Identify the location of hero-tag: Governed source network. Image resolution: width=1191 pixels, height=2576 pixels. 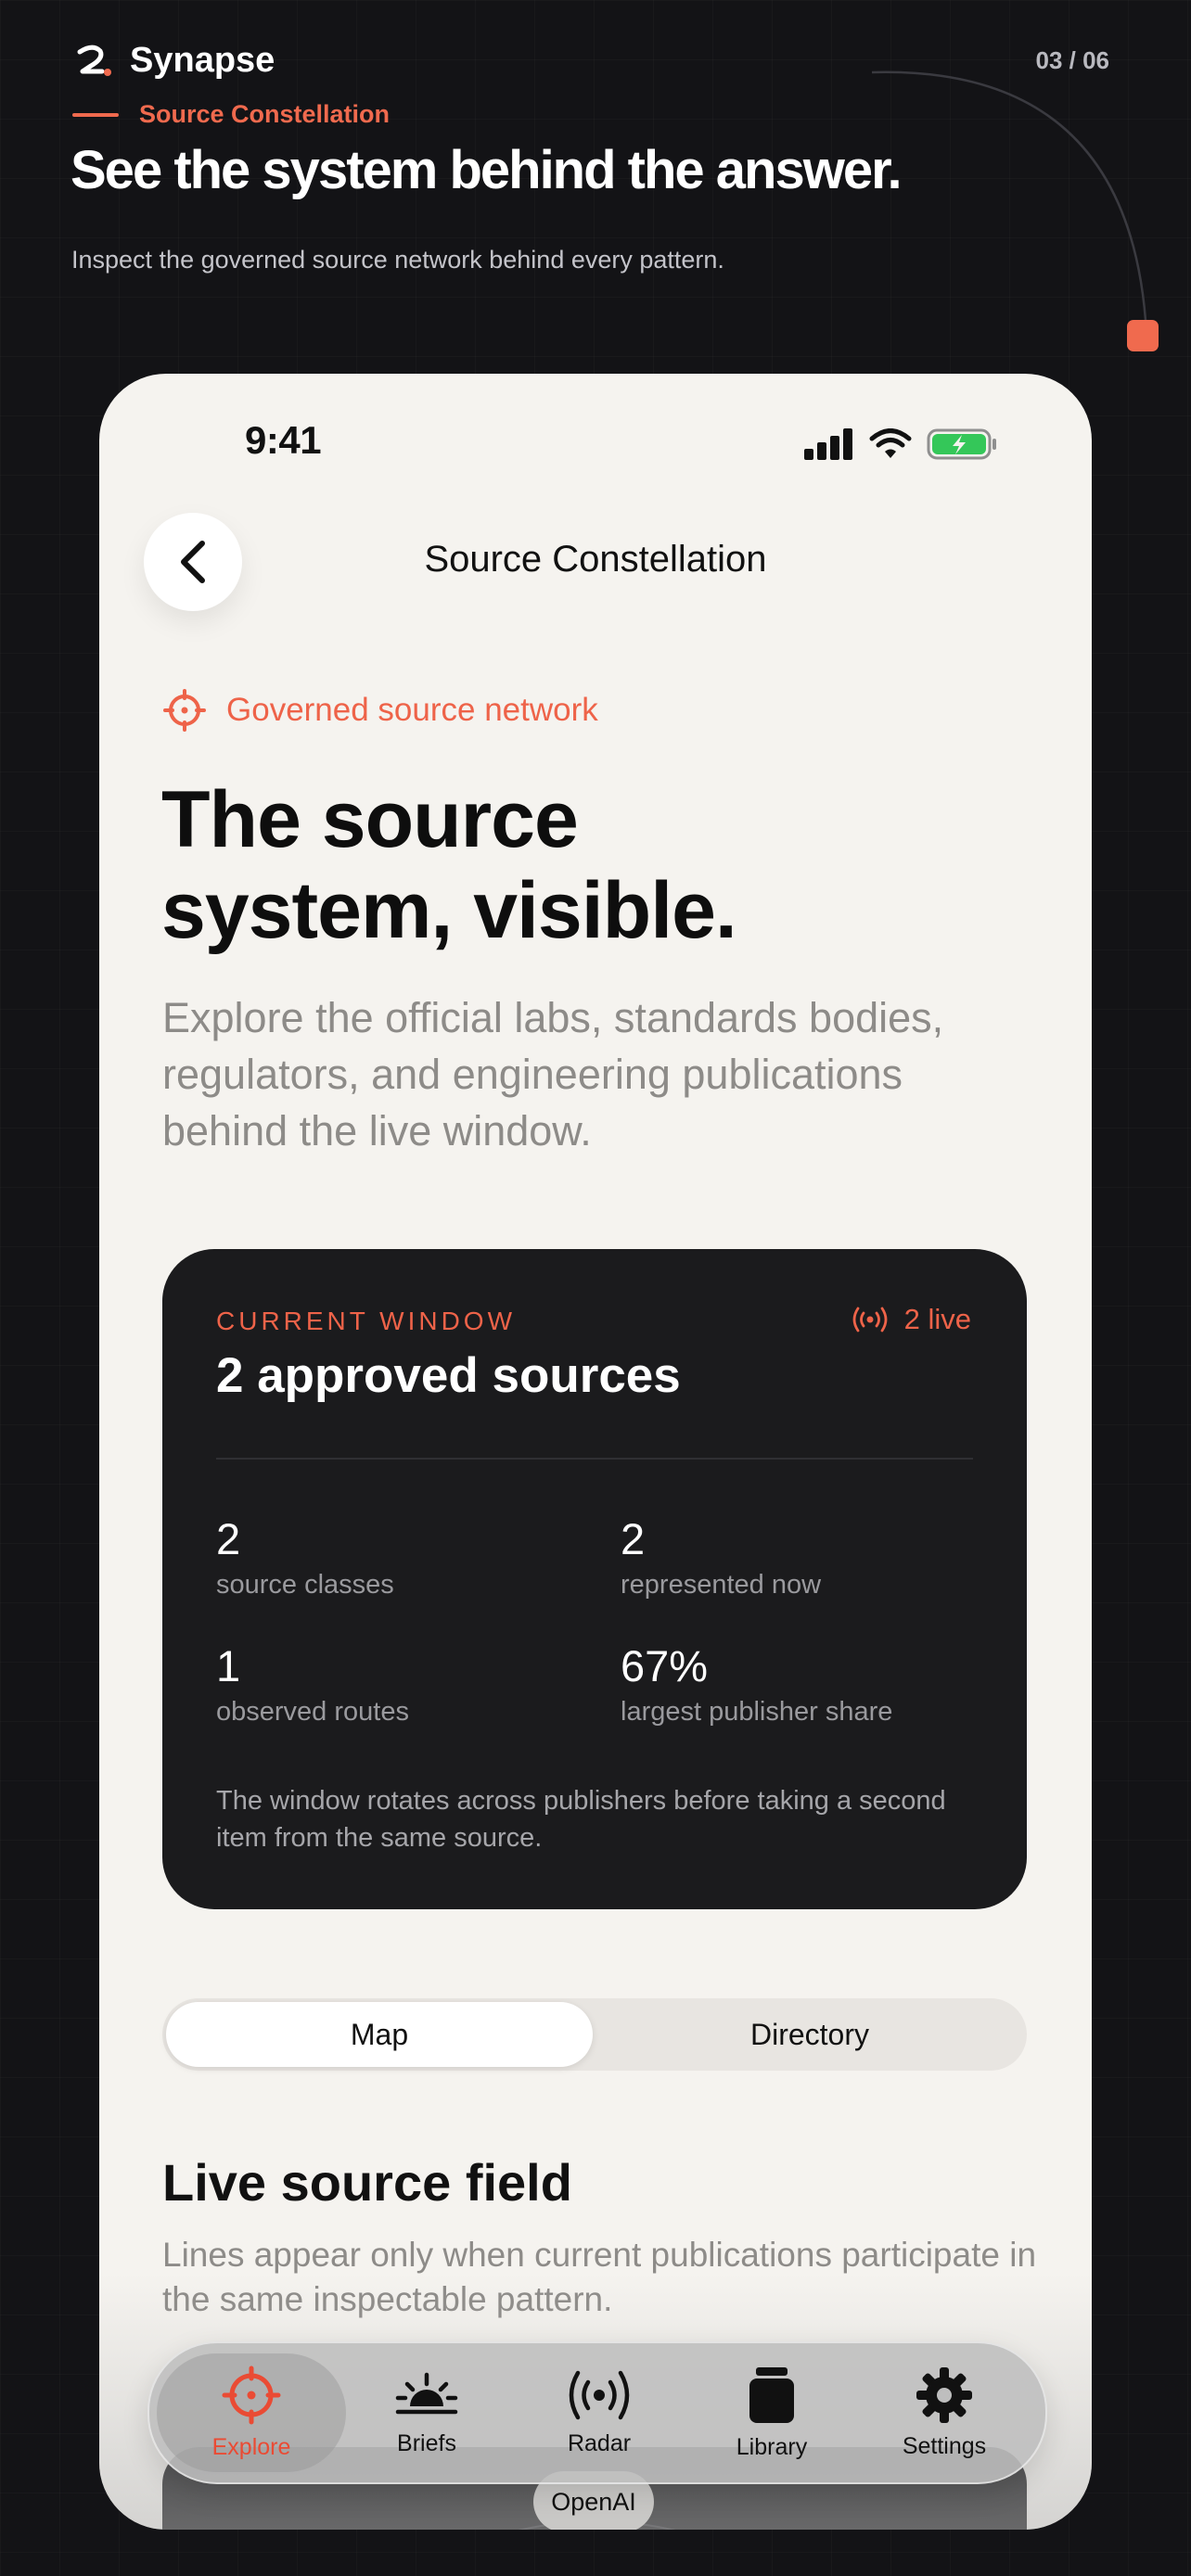
(380, 710).